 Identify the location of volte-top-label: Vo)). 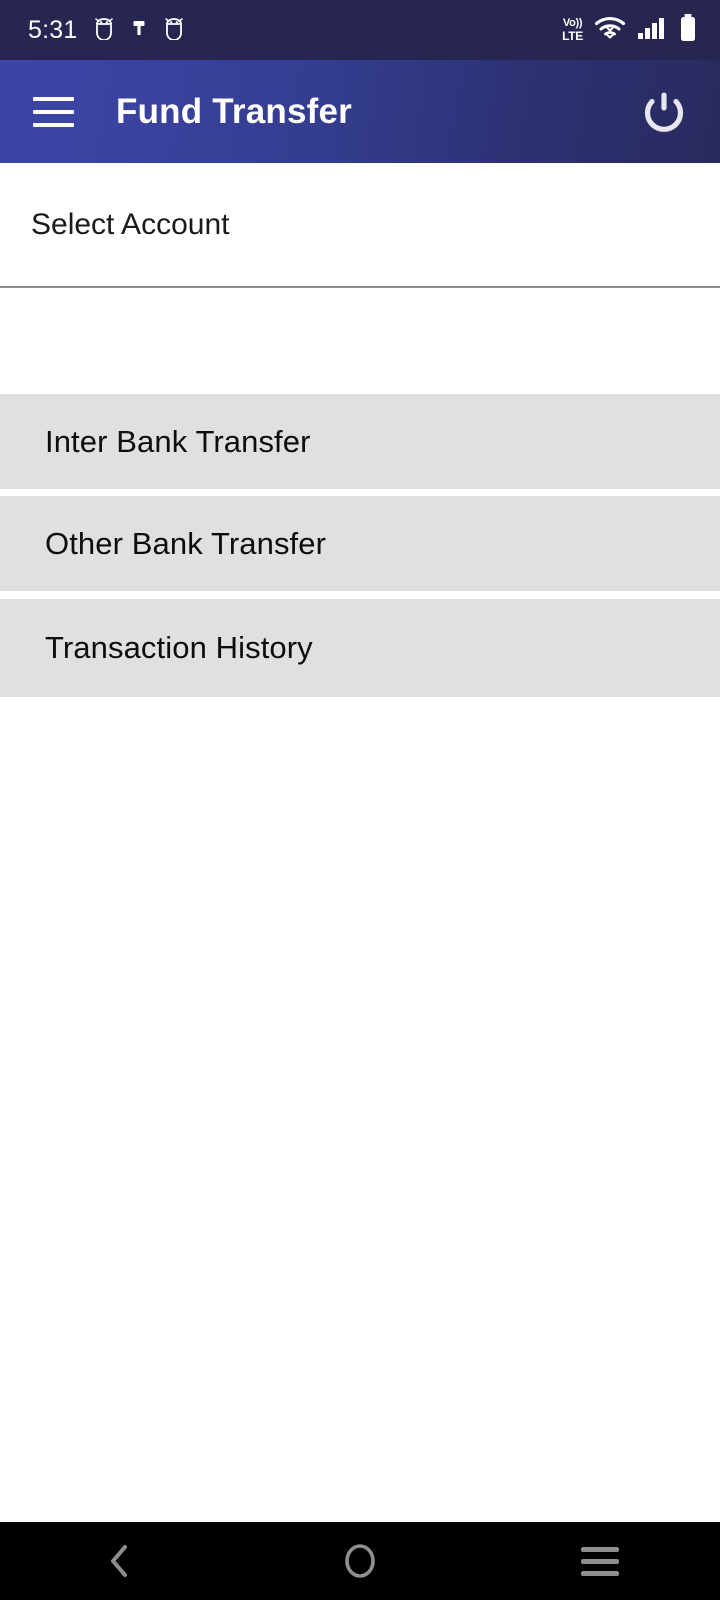
(572, 23).